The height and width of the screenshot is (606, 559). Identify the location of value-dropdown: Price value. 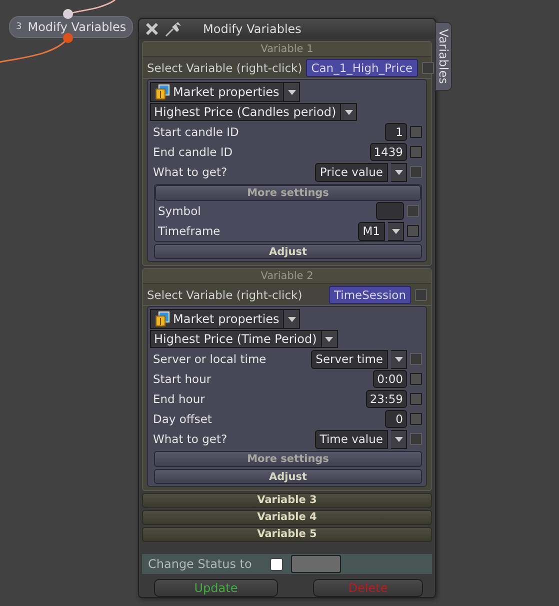
(351, 172).